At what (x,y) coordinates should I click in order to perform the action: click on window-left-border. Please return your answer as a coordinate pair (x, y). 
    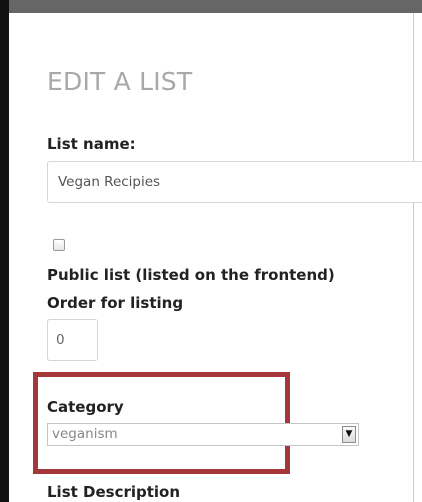
    Looking at the image, I should click on (4, 251).